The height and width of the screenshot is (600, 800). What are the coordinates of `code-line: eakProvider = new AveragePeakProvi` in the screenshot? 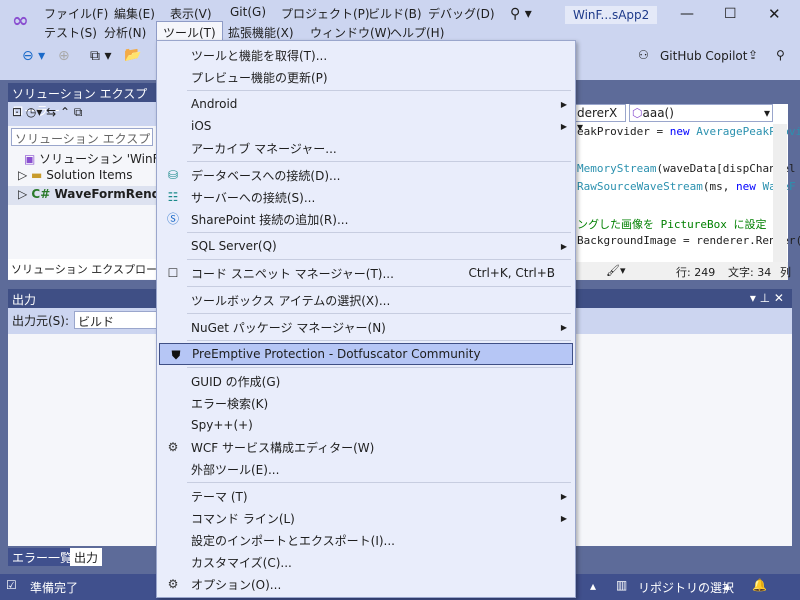 It's located at (688, 131).